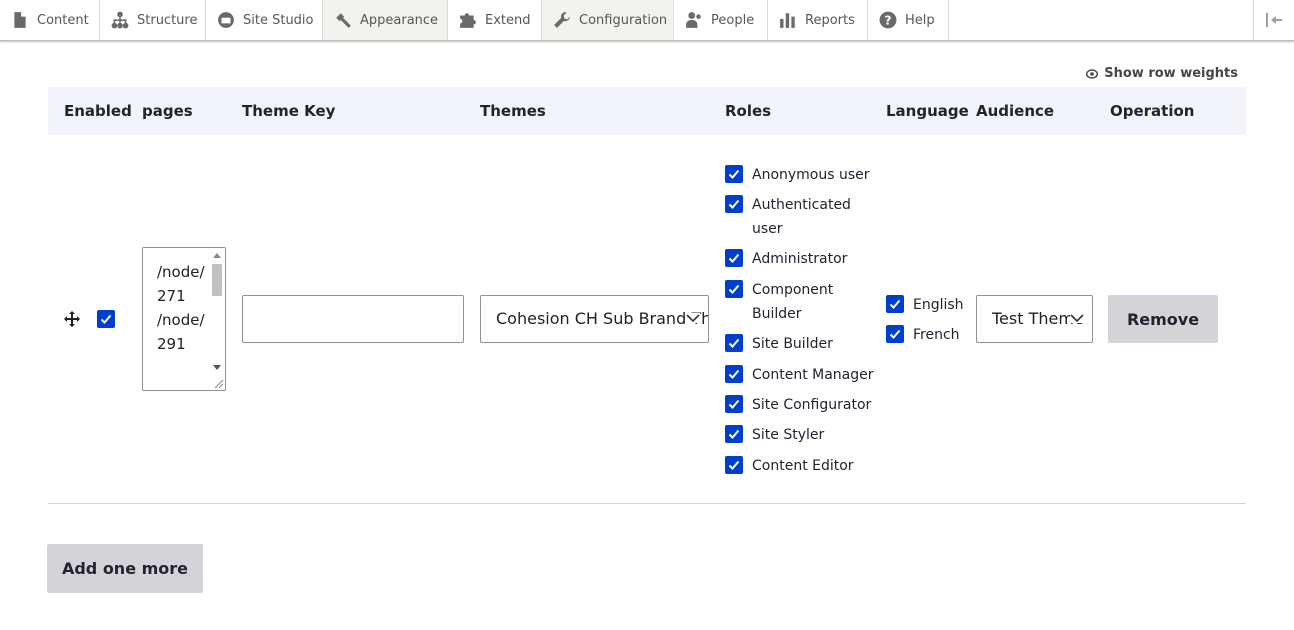  I want to click on language-label: French, so click(936, 335).